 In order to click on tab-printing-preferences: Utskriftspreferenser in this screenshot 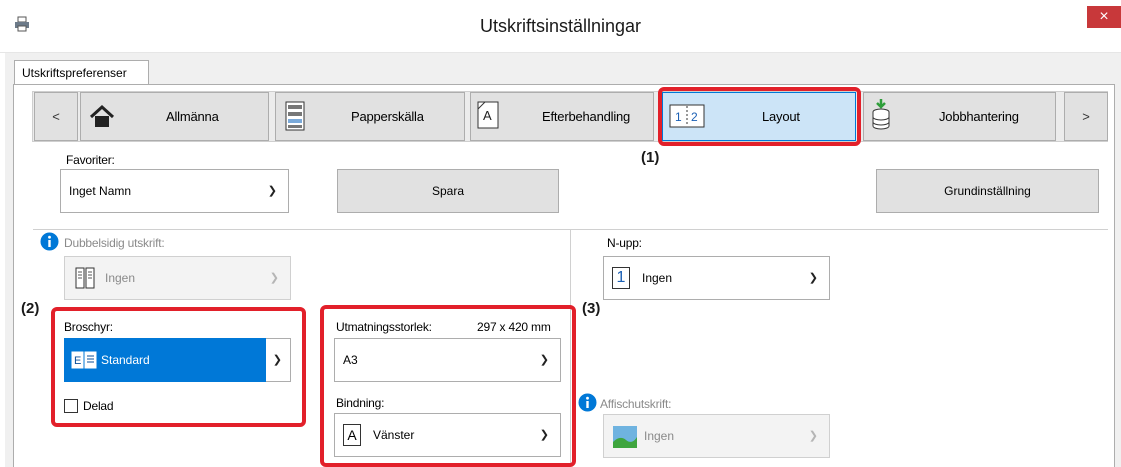, I will do `click(81, 72)`.